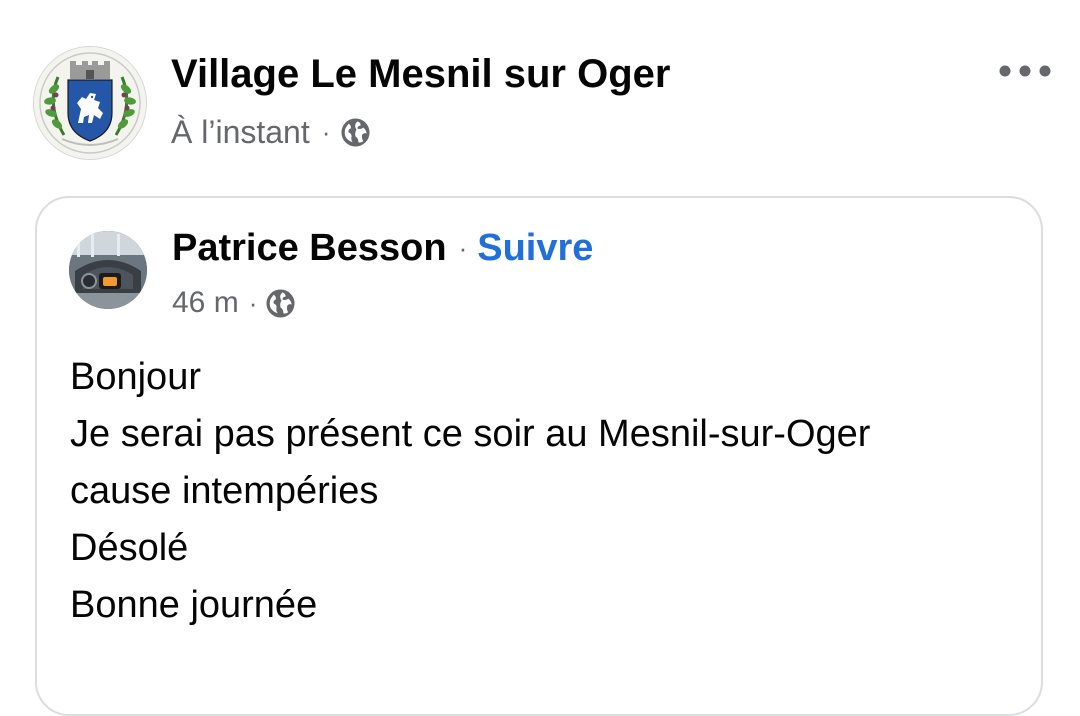 Image resolution: width=1080 pixels, height=716 pixels. I want to click on page-avatar, so click(90, 103).